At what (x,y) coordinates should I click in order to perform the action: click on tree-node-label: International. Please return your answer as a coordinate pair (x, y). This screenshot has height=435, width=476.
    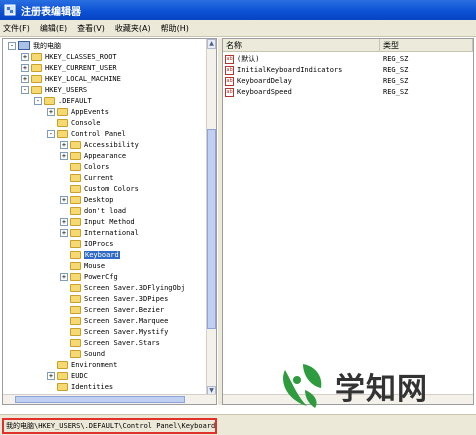
    Looking at the image, I should click on (111, 233).